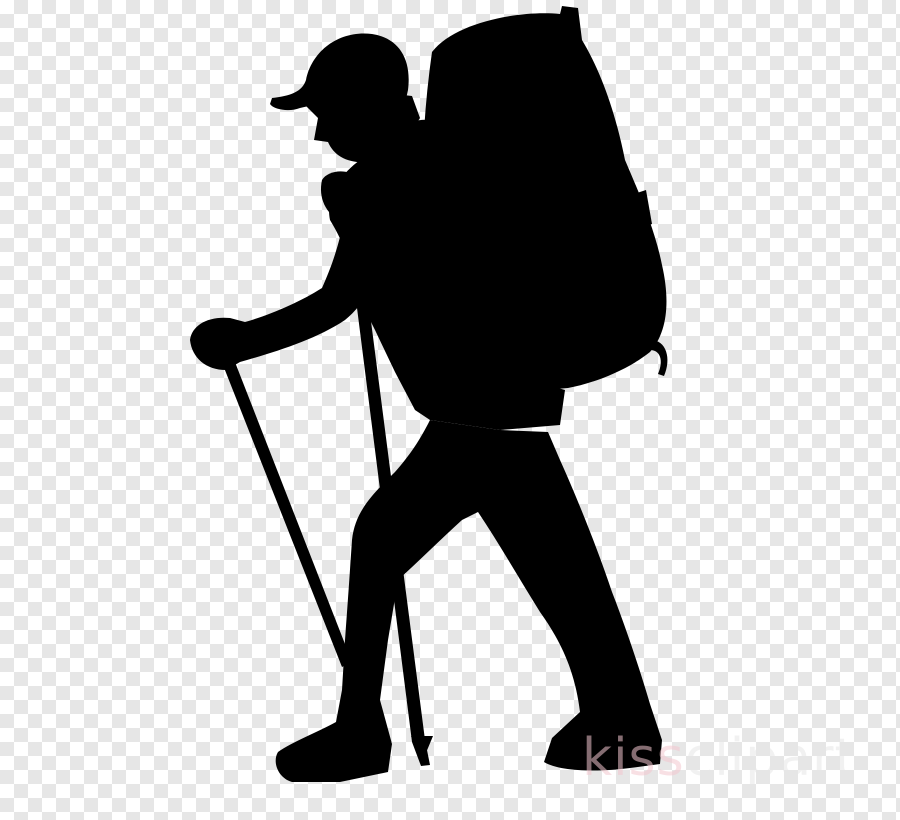 Image resolution: width=900 pixels, height=820 pixels. Describe the element at coordinates (658, 357) in the screenshot. I see `backpack-strap-loop` at that location.